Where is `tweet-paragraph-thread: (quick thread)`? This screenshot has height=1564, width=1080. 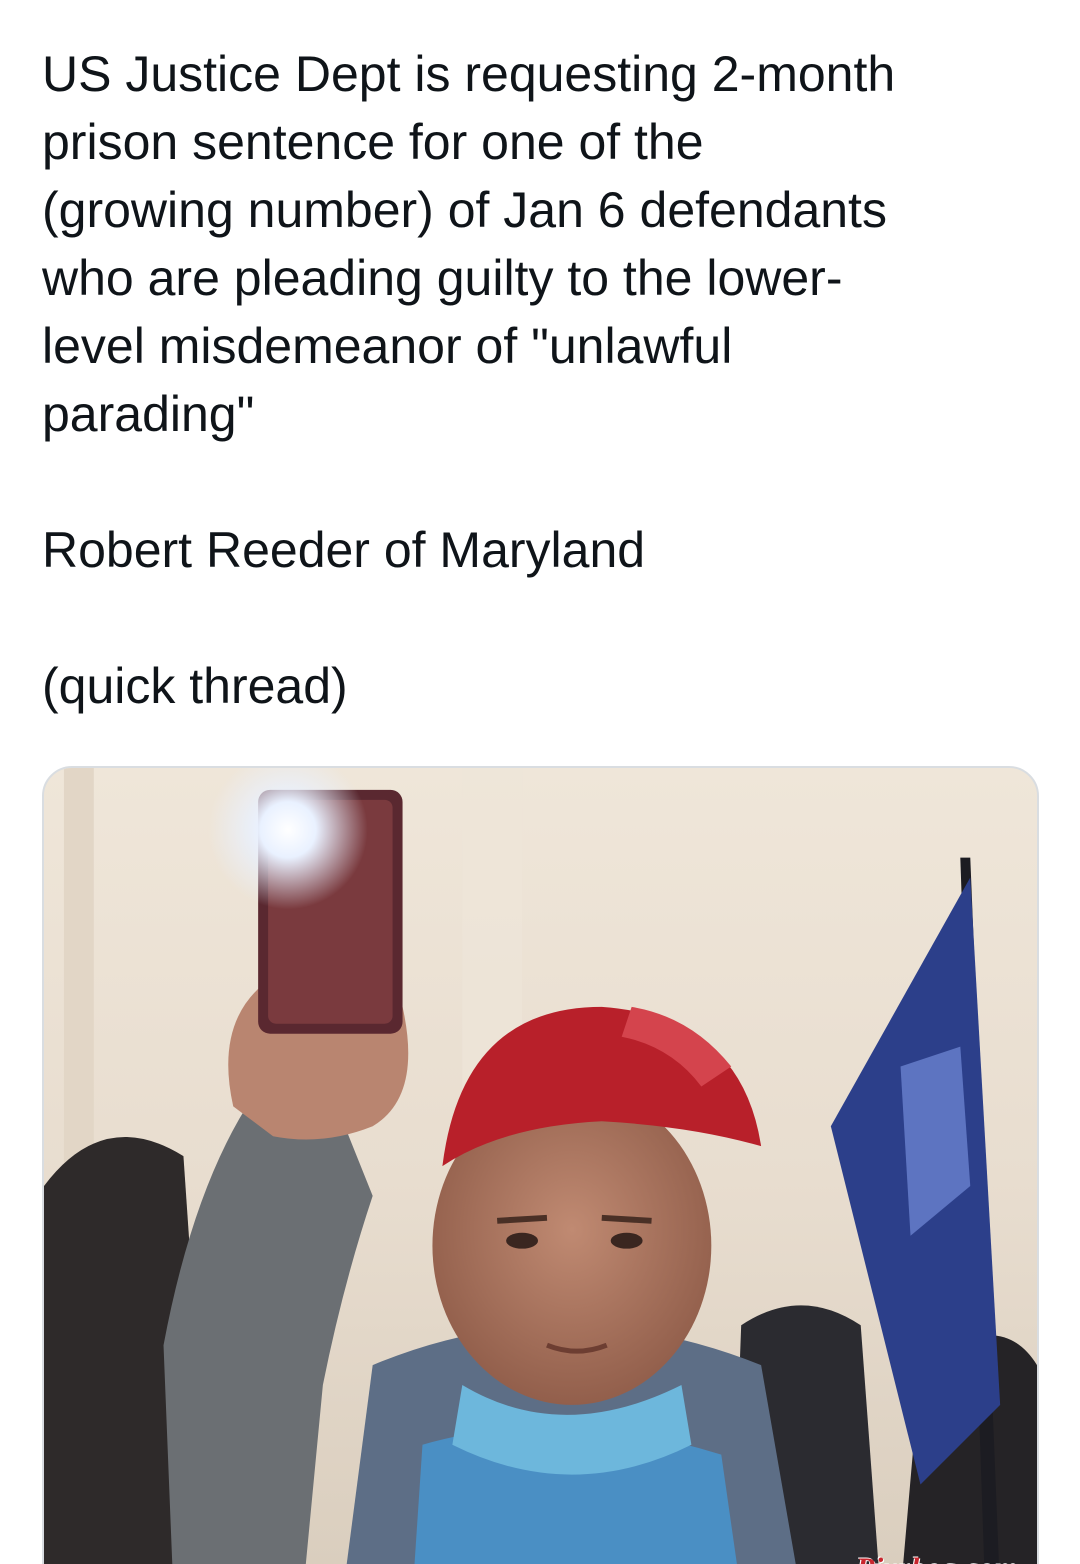 tweet-paragraph-thread: (quick thread) is located at coordinates (195, 686).